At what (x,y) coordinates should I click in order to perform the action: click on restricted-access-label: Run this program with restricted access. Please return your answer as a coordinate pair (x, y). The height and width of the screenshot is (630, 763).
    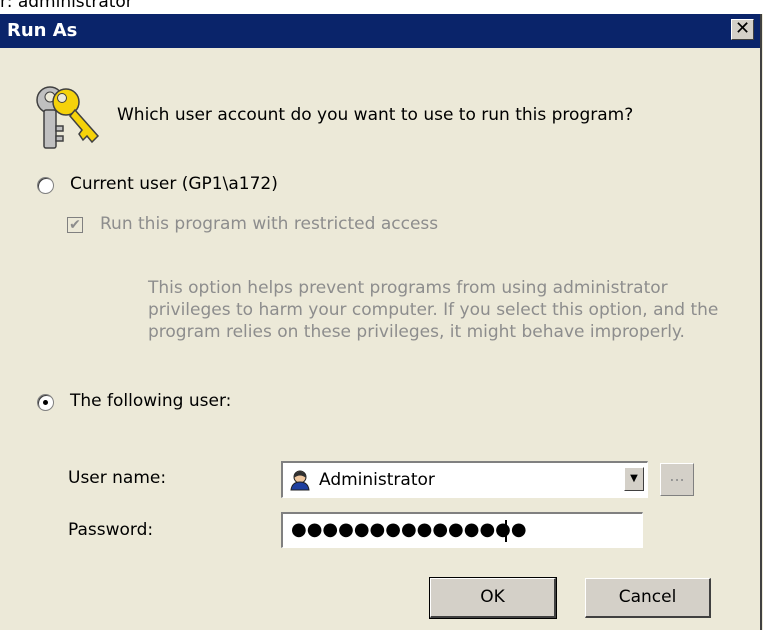
    Looking at the image, I should click on (269, 224).